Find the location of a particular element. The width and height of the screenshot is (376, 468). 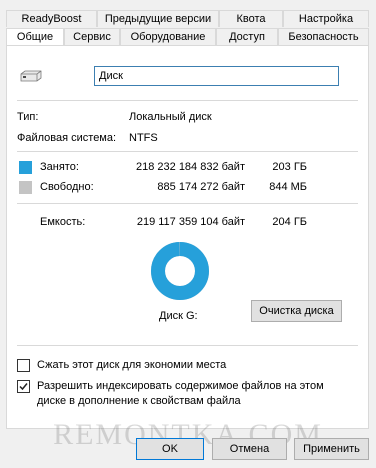

drive-name-input is located at coordinates (216, 76).